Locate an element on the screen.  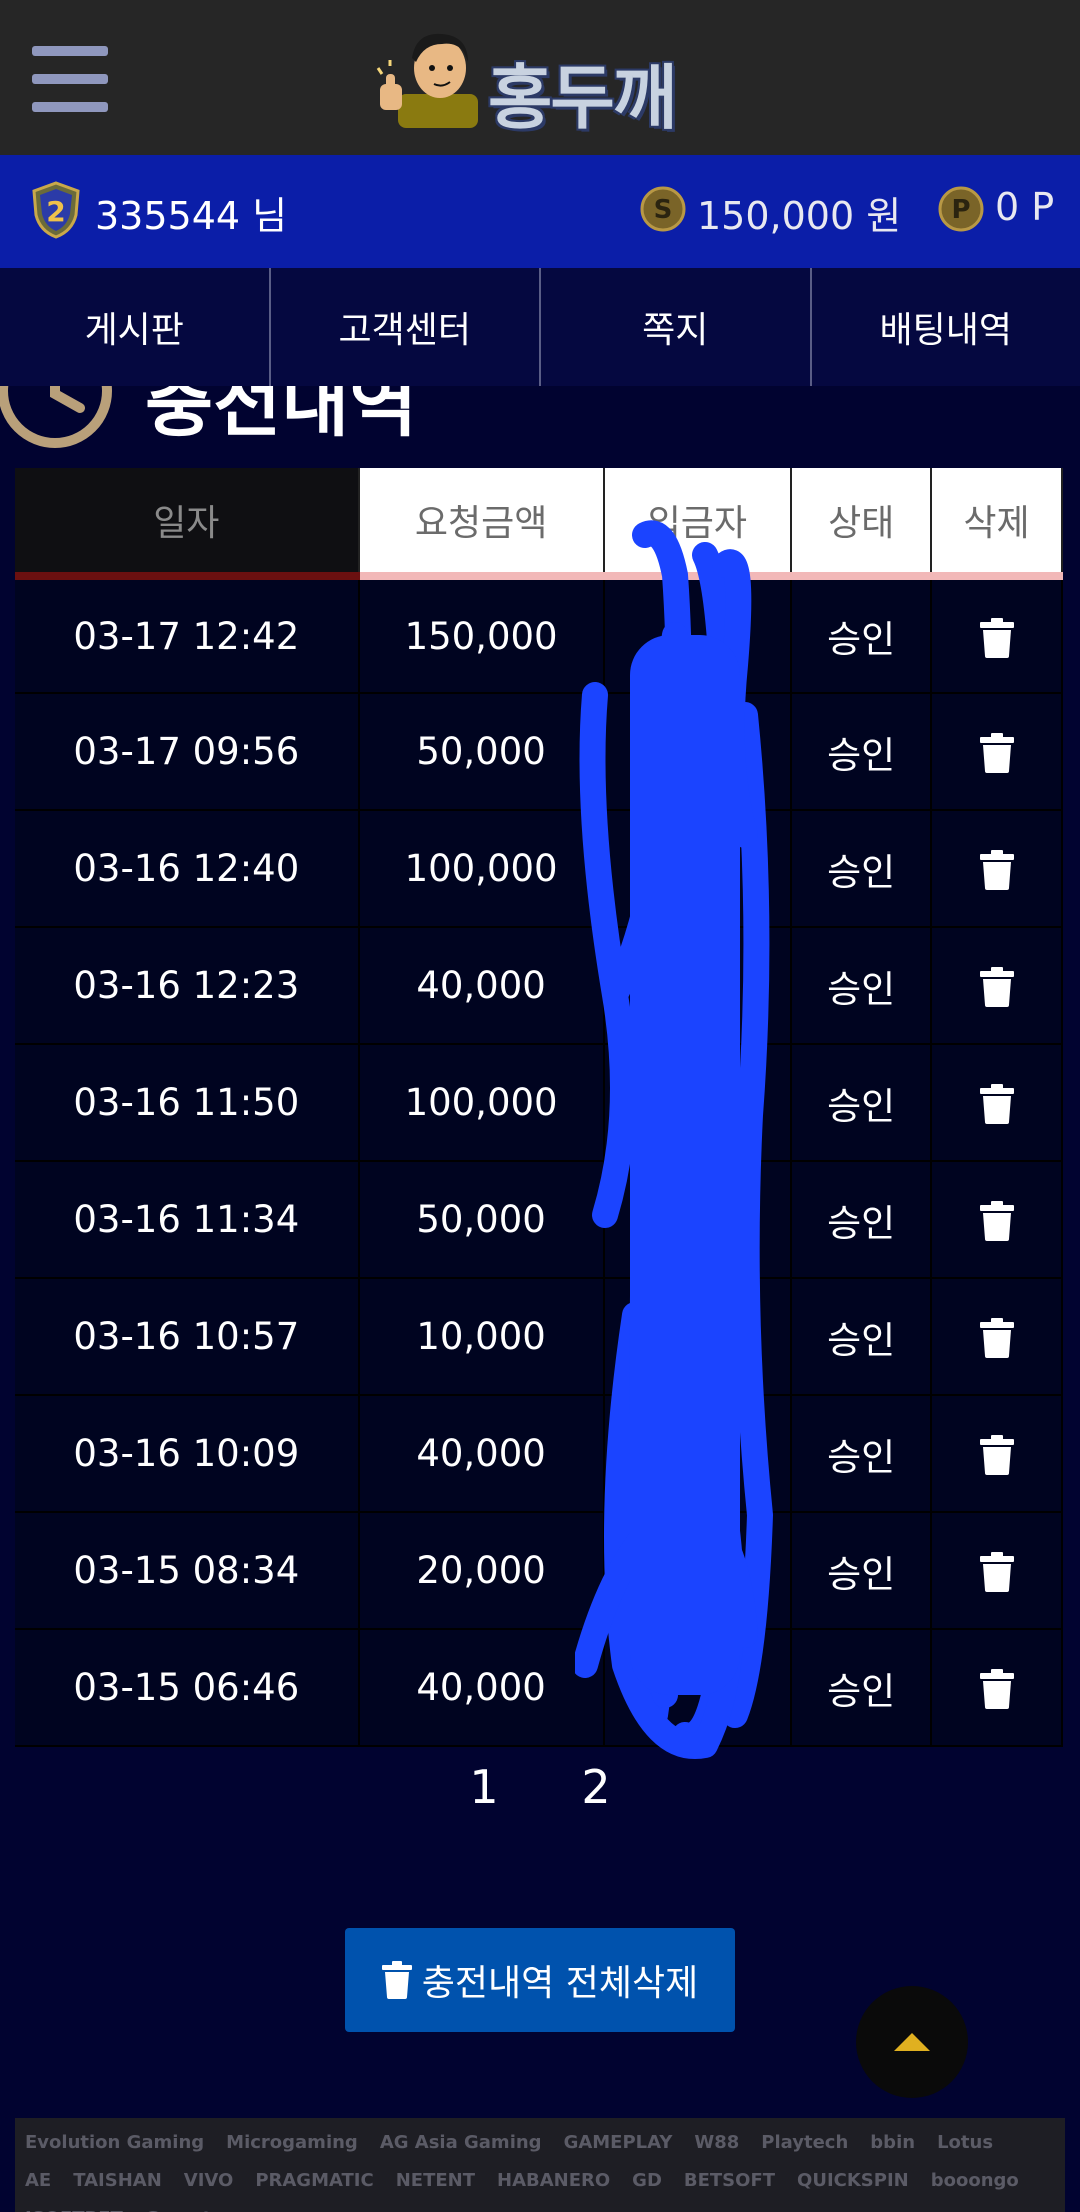
provider-logo: HABANERO is located at coordinates (554, 2180).